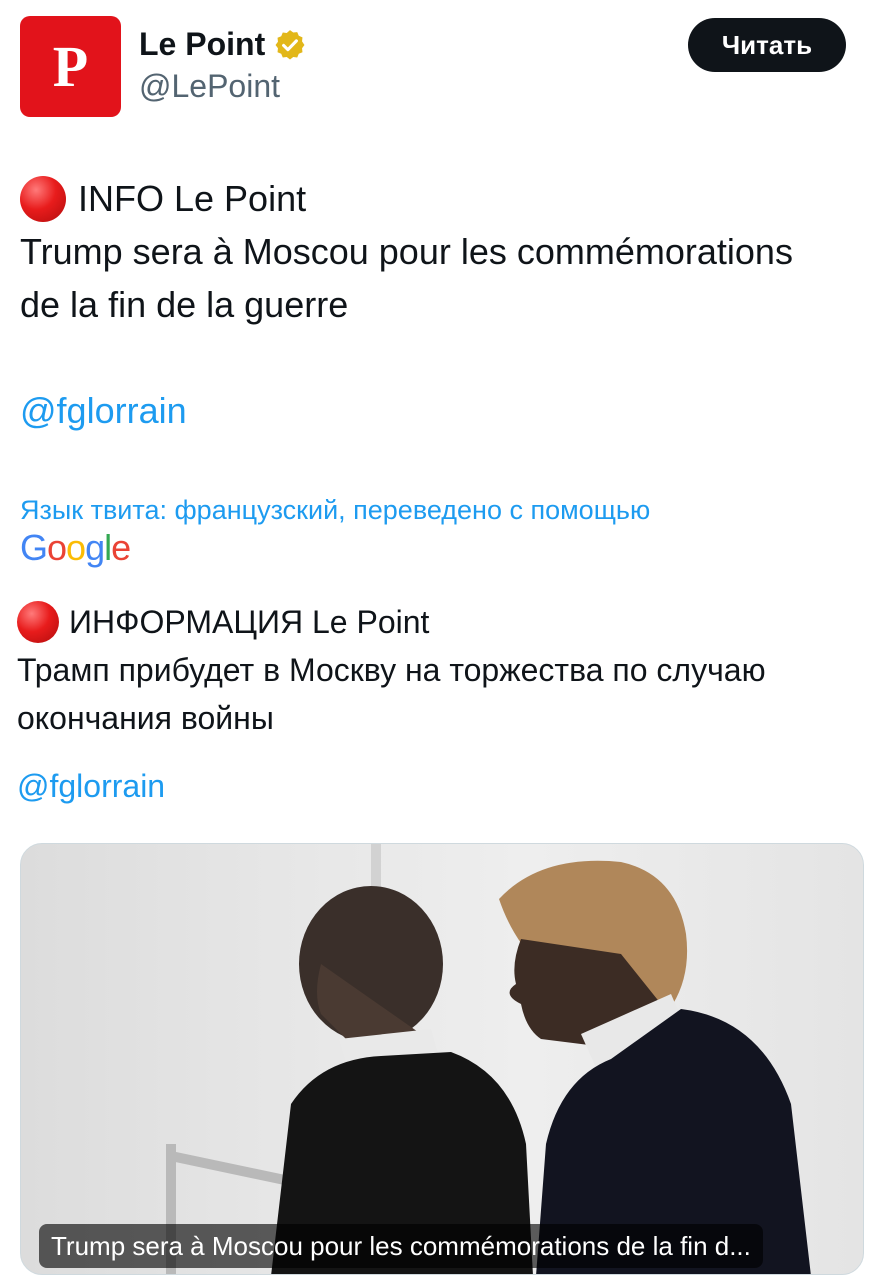 The width and height of the screenshot is (885, 1280). I want to click on tweet-line-3: de la fin de la guerre, so click(184, 304).